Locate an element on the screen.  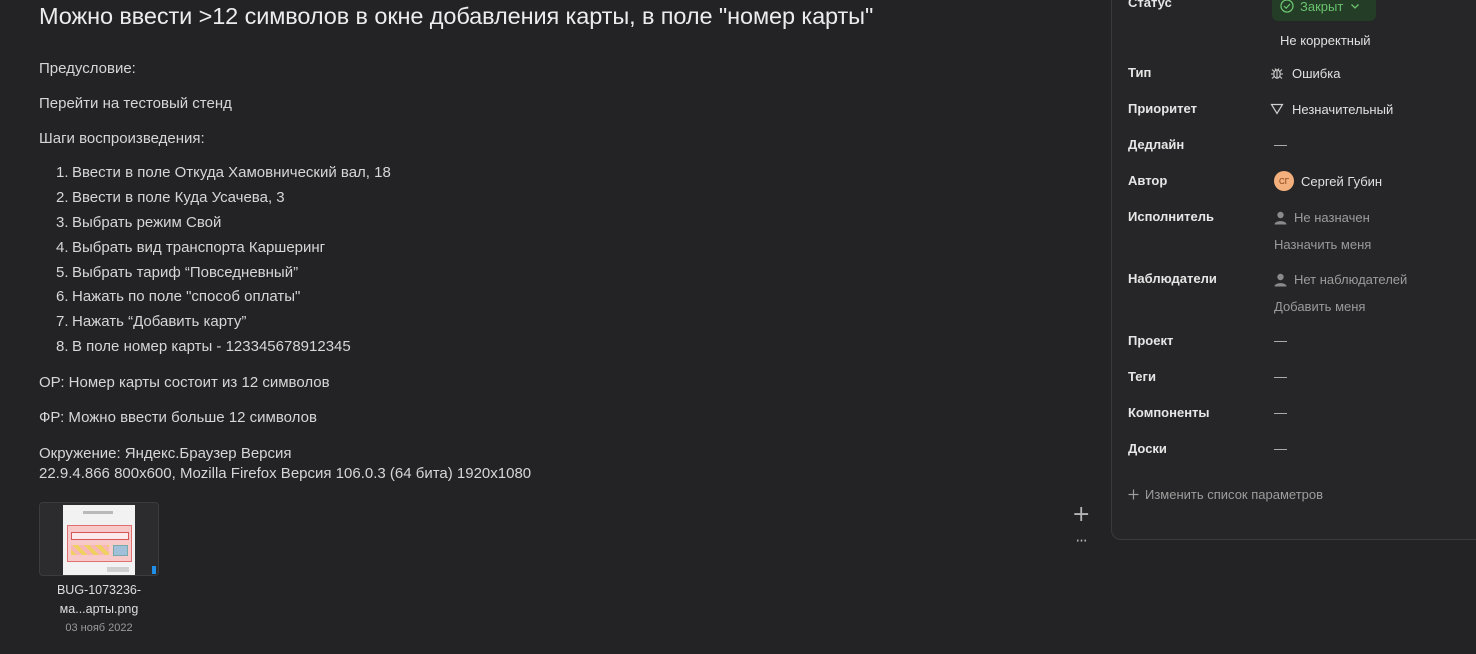
param-label: Теги is located at coordinates (1142, 376).